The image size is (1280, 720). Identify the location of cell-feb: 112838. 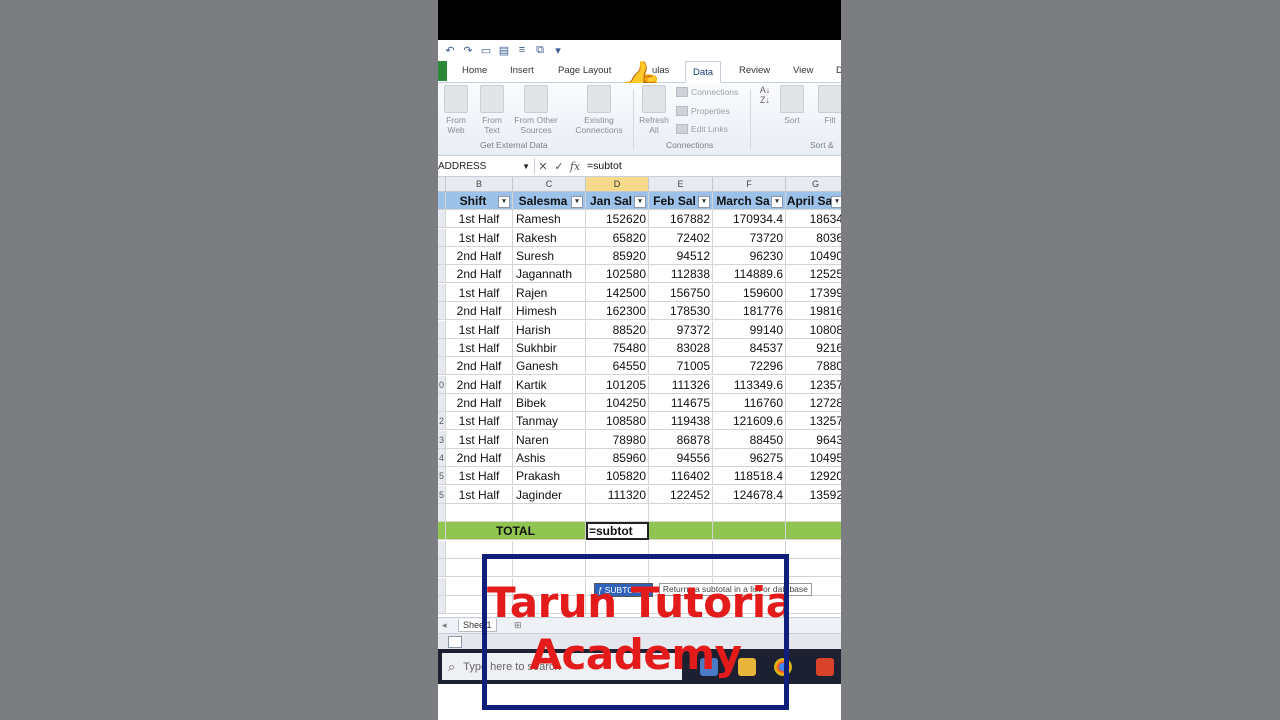
(681, 274).